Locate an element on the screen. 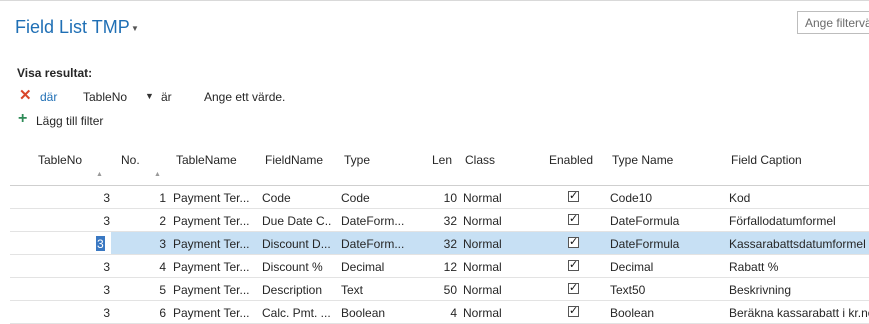 The height and width of the screenshot is (324, 869). column-header-enabled: Enabled is located at coordinates (571, 160).